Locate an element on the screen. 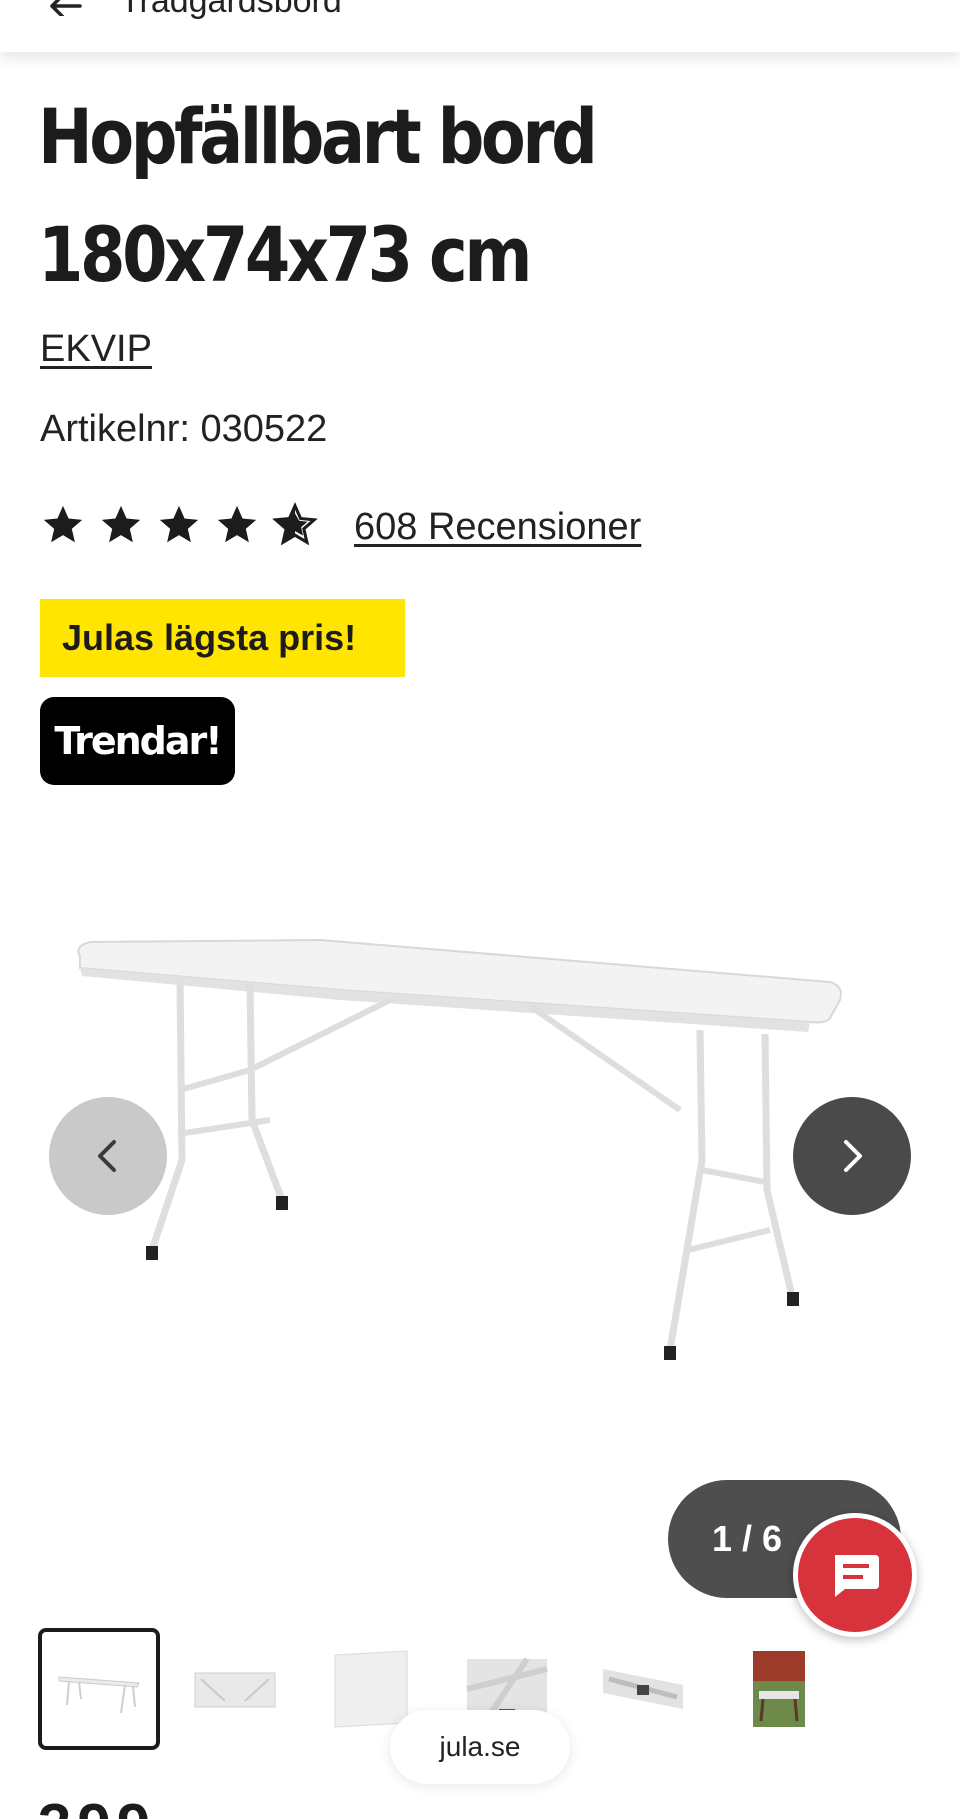  chat-bubble-icon is located at coordinates (857, 1576).